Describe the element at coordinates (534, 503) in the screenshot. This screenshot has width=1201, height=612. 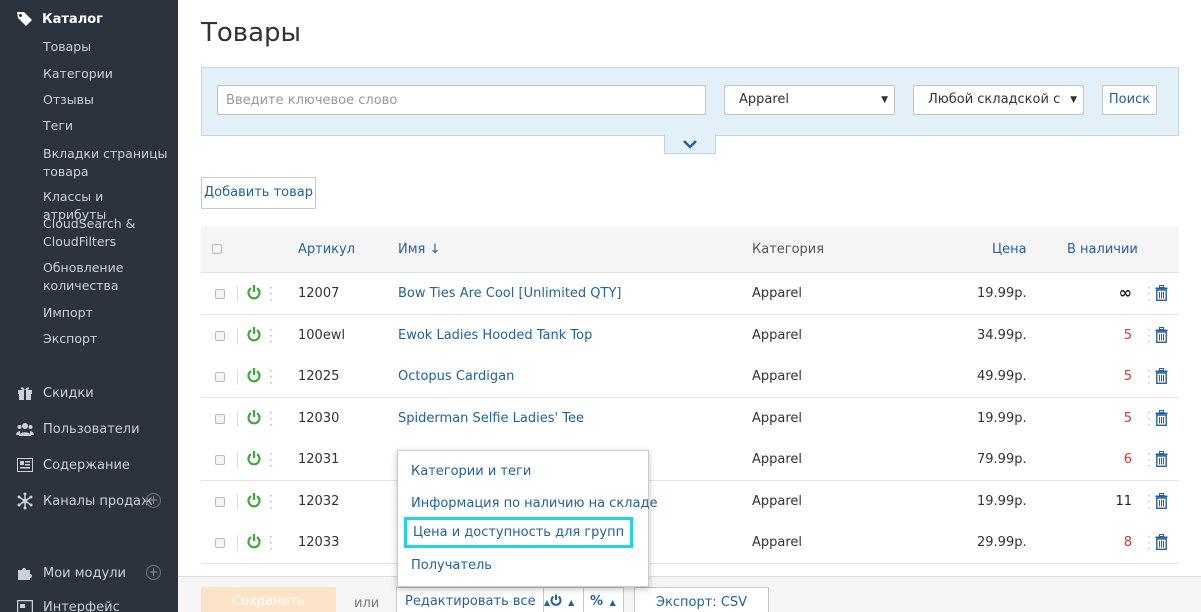
I see `menu-item-stock-info: Информация по наличию на складе` at that location.